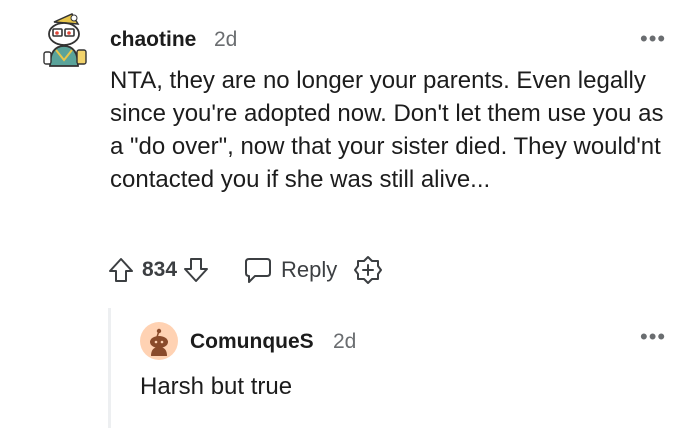 The height and width of the screenshot is (428, 700). Describe the element at coordinates (258, 270) in the screenshot. I see `speech-bubble-icon` at that location.